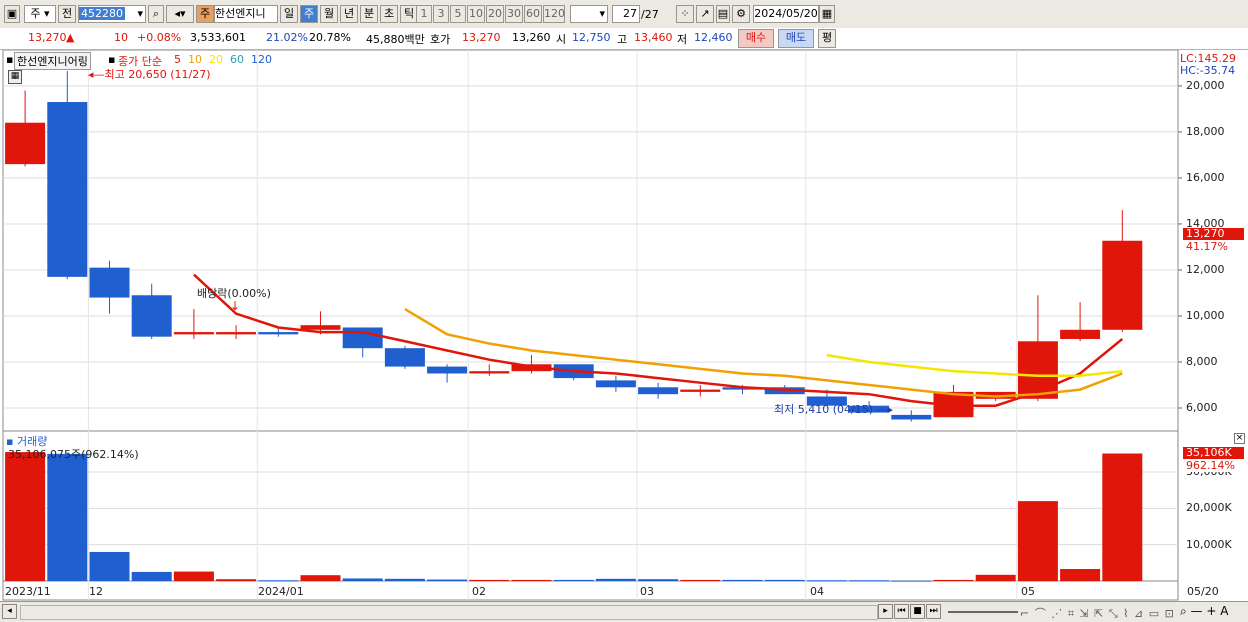 The height and width of the screenshot is (622, 1248). Describe the element at coordinates (589, 14) in the screenshot. I see `interval-dropdown: ▾` at that location.